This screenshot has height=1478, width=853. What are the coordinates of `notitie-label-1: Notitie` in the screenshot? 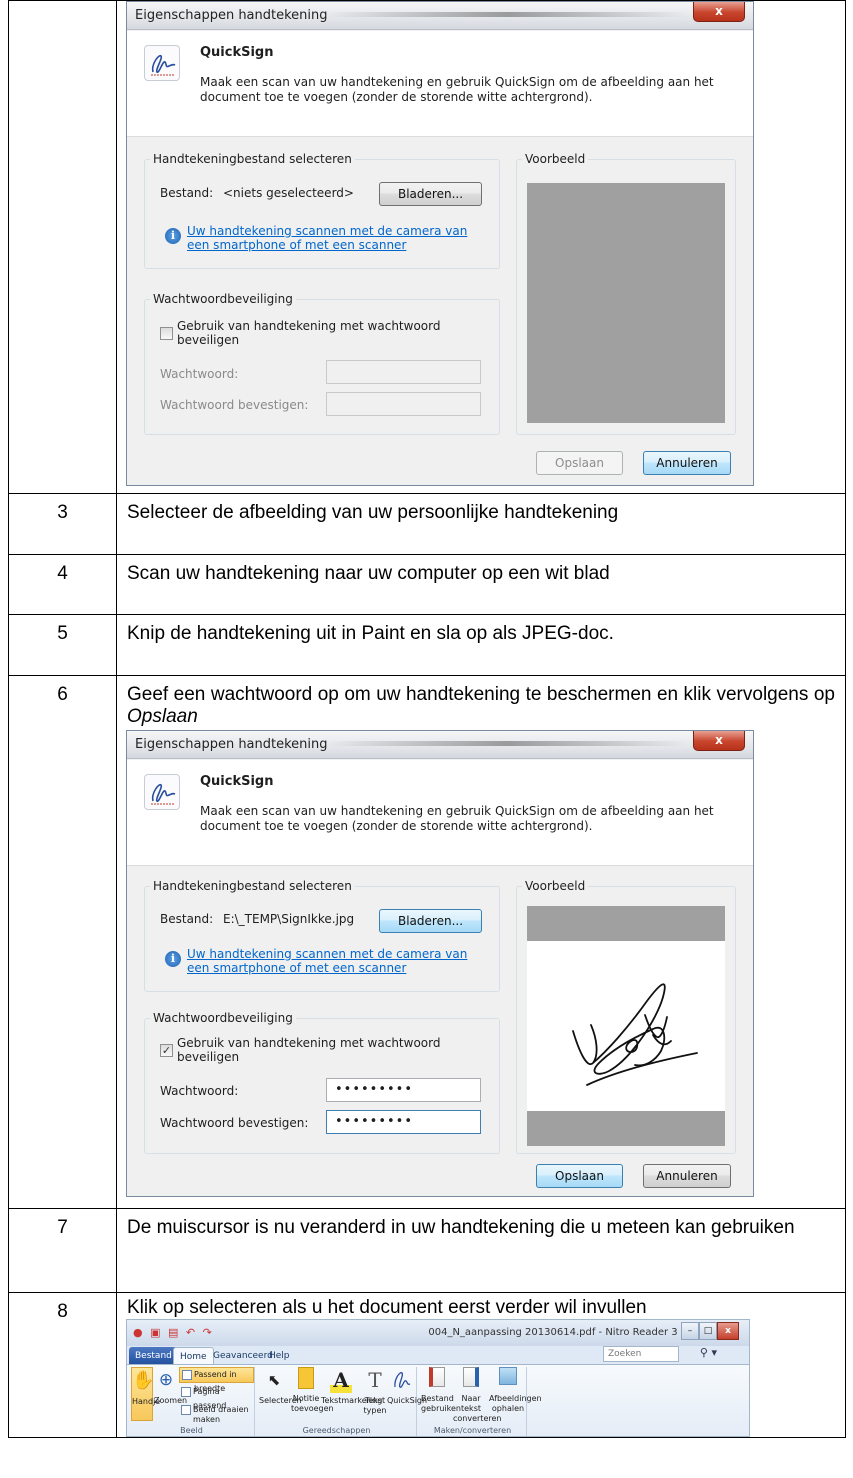 It's located at (306, 1398).